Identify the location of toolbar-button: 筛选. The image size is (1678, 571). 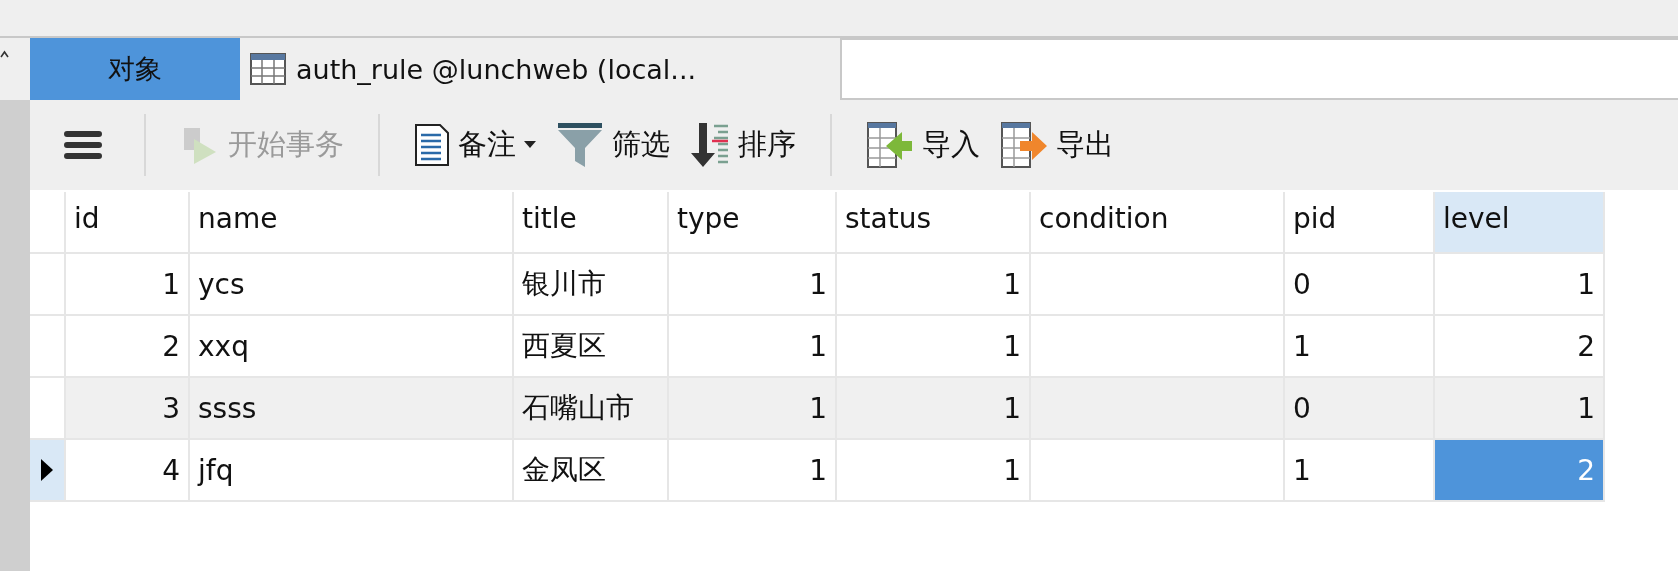
(613, 145).